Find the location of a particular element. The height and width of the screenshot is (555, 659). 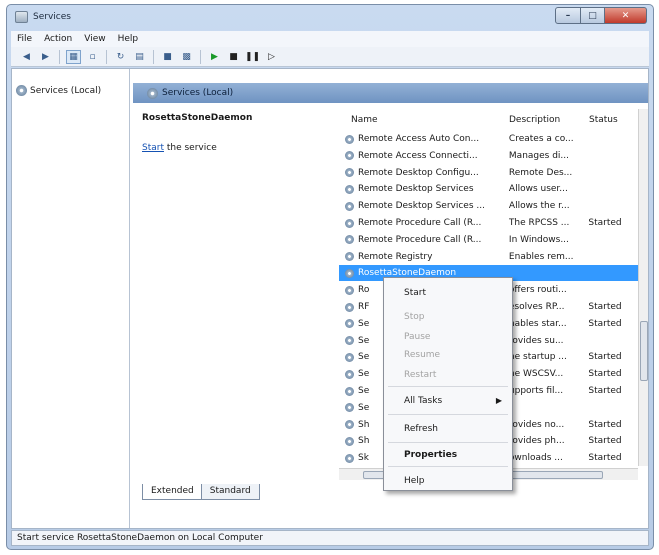

title-bar: Services – □ ✕ is located at coordinates (330, 18).